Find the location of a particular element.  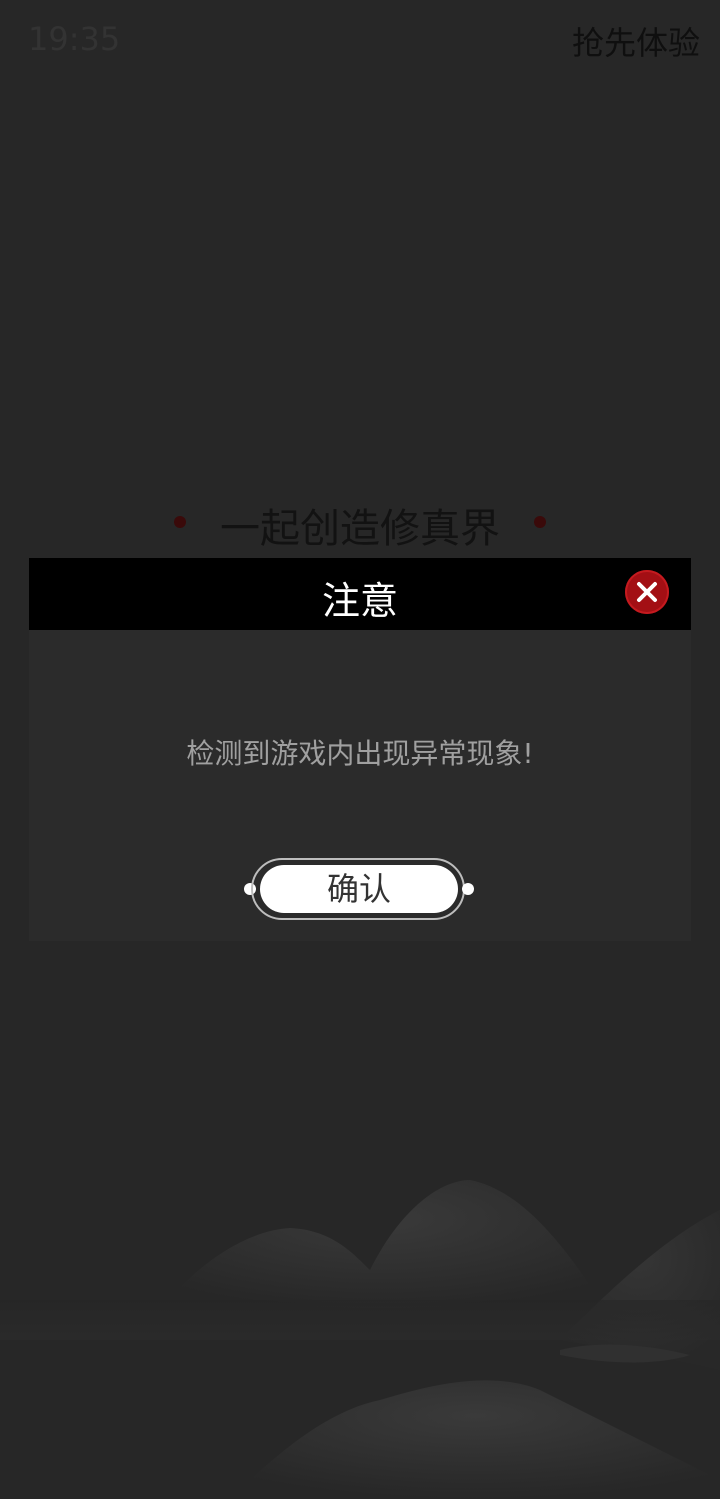

confirm-button-frame: 确认 is located at coordinates (360, 891).